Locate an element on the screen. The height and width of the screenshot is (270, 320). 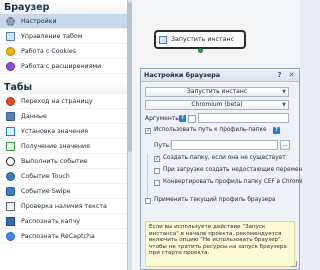
gear-icon is located at coordinates (10, 21).